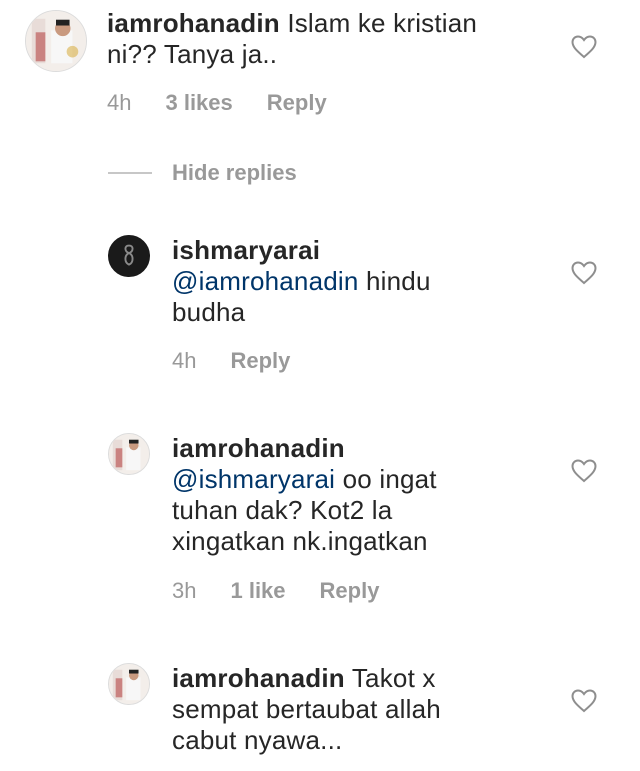 Image resolution: width=640 pixels, height=771 pixels. I want to click on divider, so click(130, 173).